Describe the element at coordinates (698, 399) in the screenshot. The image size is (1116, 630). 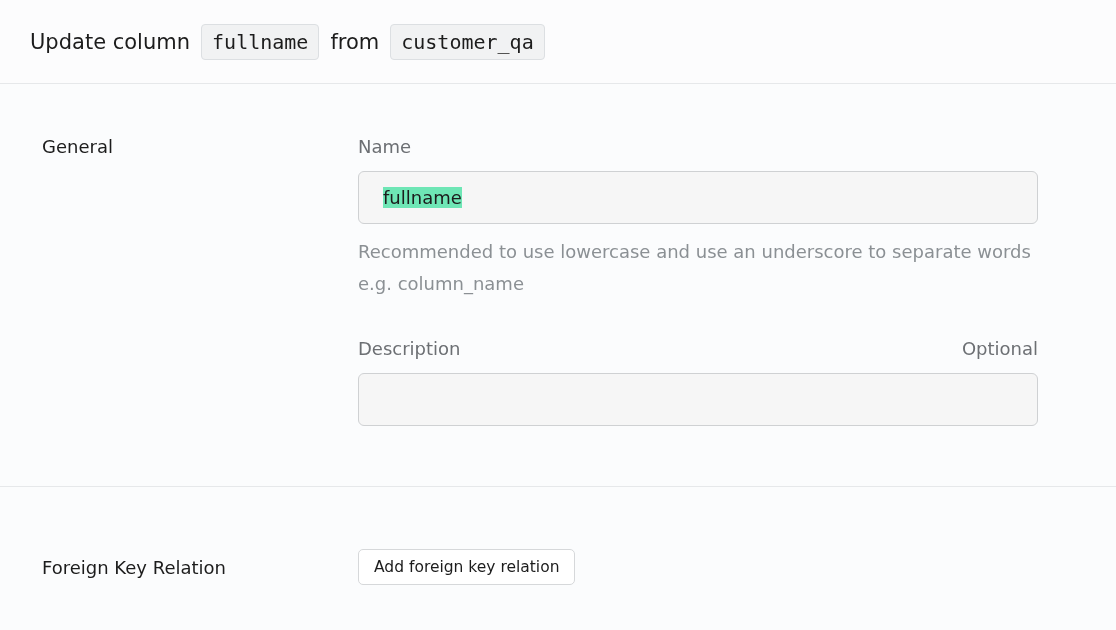
I see `input-field` at that location.